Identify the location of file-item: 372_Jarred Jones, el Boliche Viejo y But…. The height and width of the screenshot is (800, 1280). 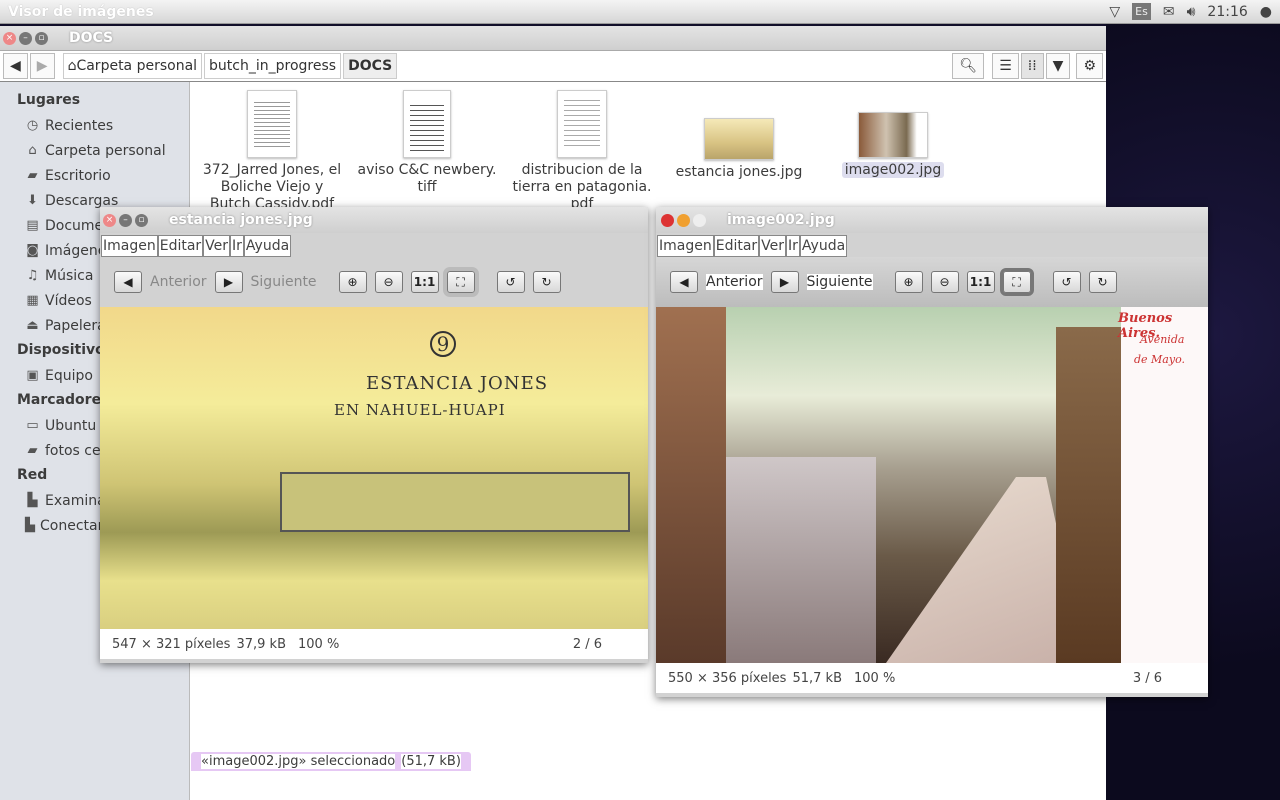
(272, 151).